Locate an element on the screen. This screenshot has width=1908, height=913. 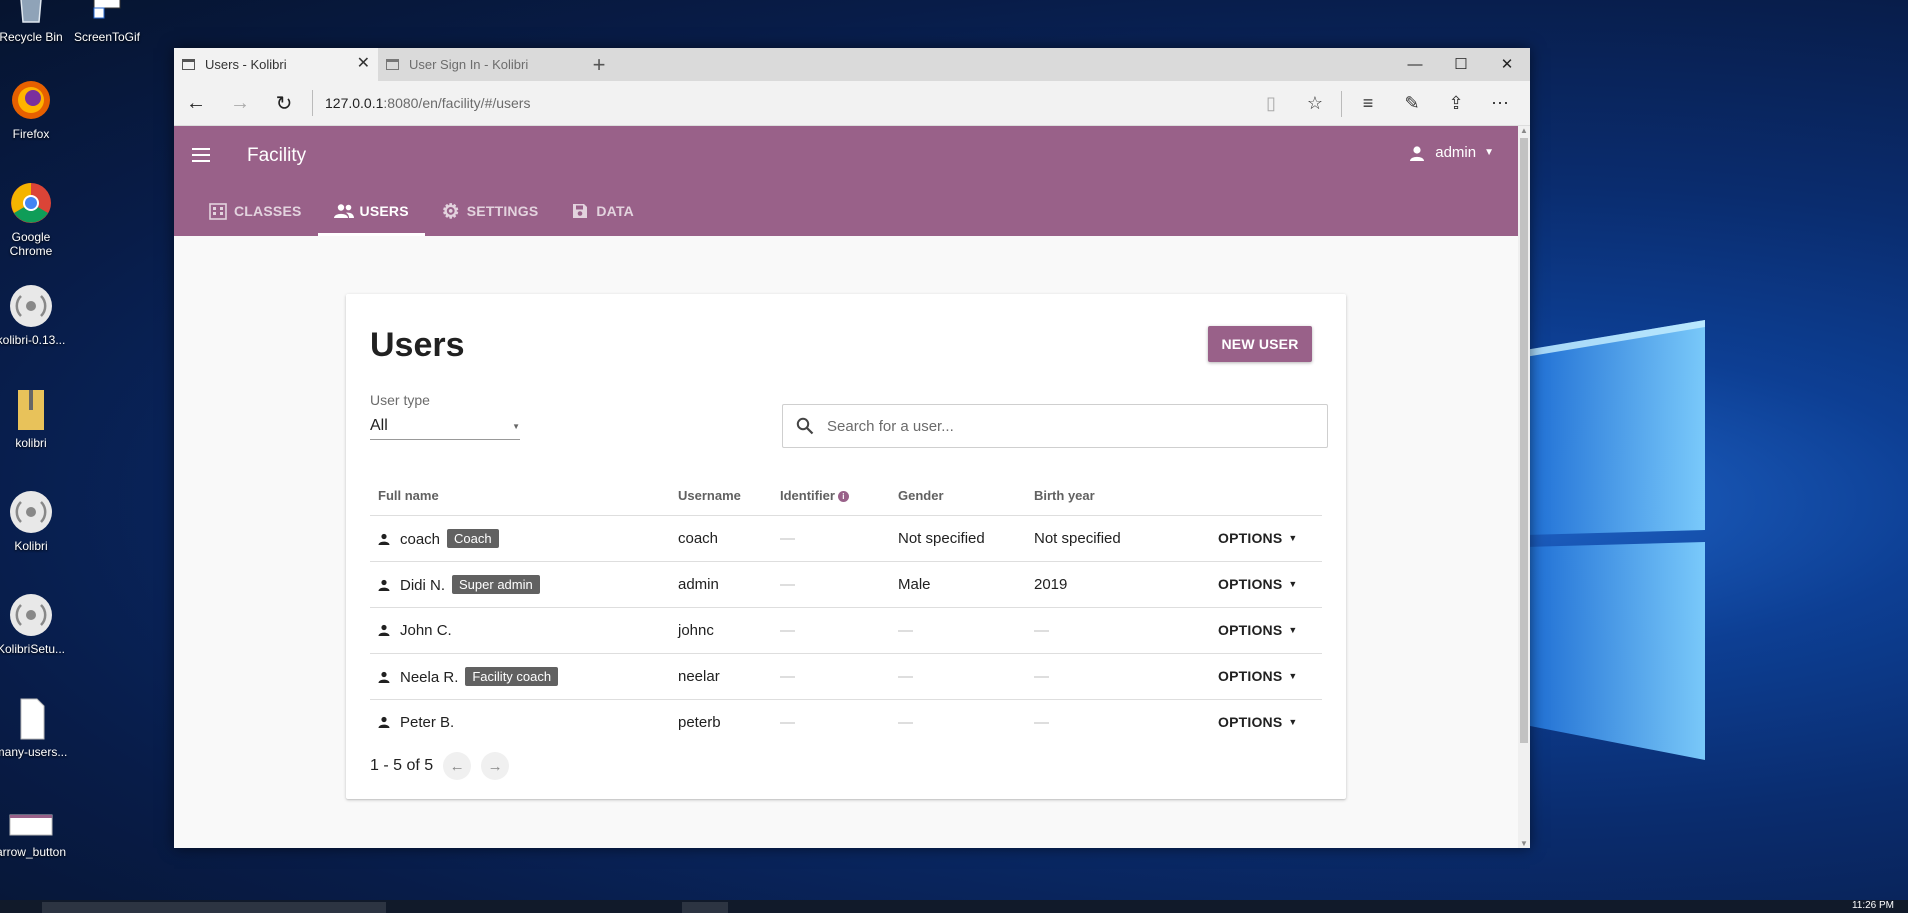
user-type-select: All ▼ is located at coordinates (445, 426).